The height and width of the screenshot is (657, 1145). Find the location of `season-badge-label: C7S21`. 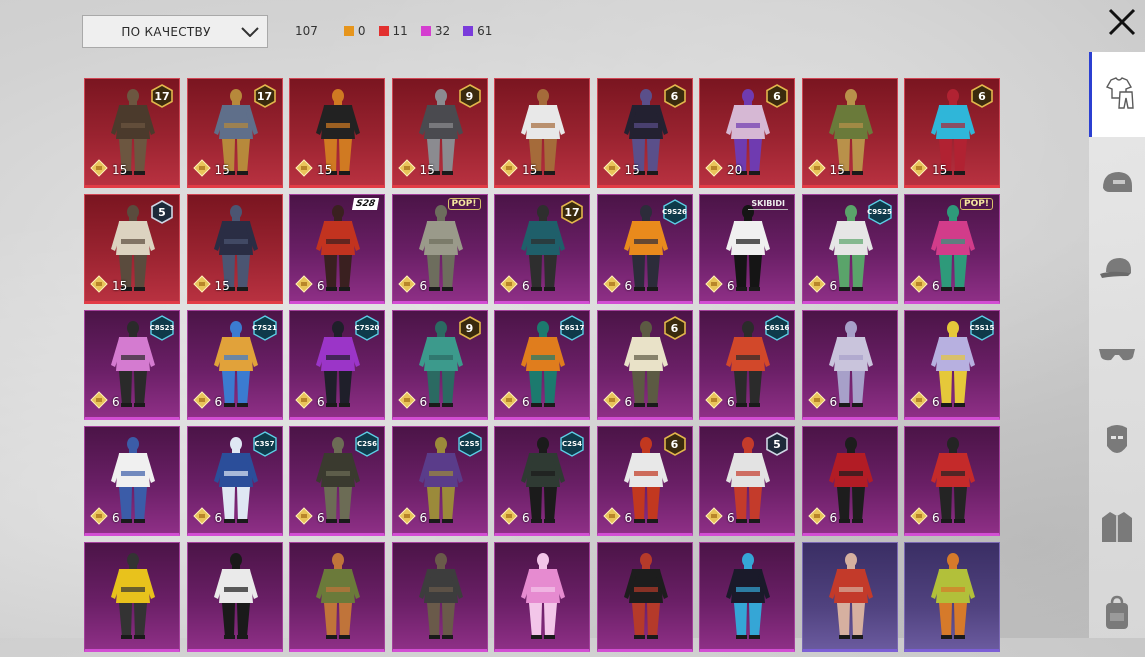

season-badge-label: C7S21 is located at coordinates (264, 328).